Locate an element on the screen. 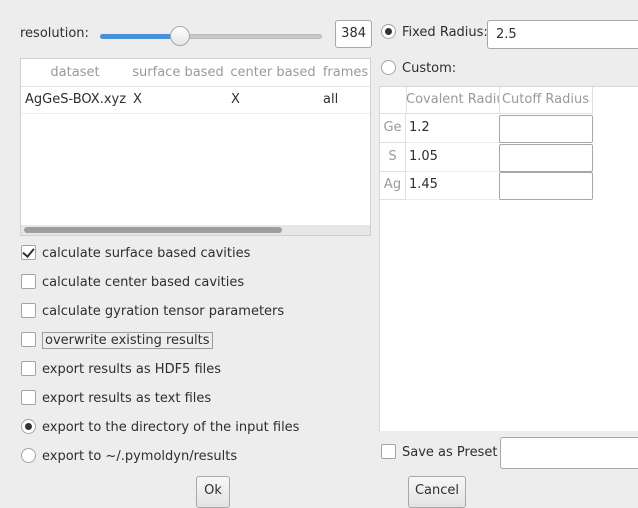  column-header-center-based: center based is located at coordinates (273, 73).